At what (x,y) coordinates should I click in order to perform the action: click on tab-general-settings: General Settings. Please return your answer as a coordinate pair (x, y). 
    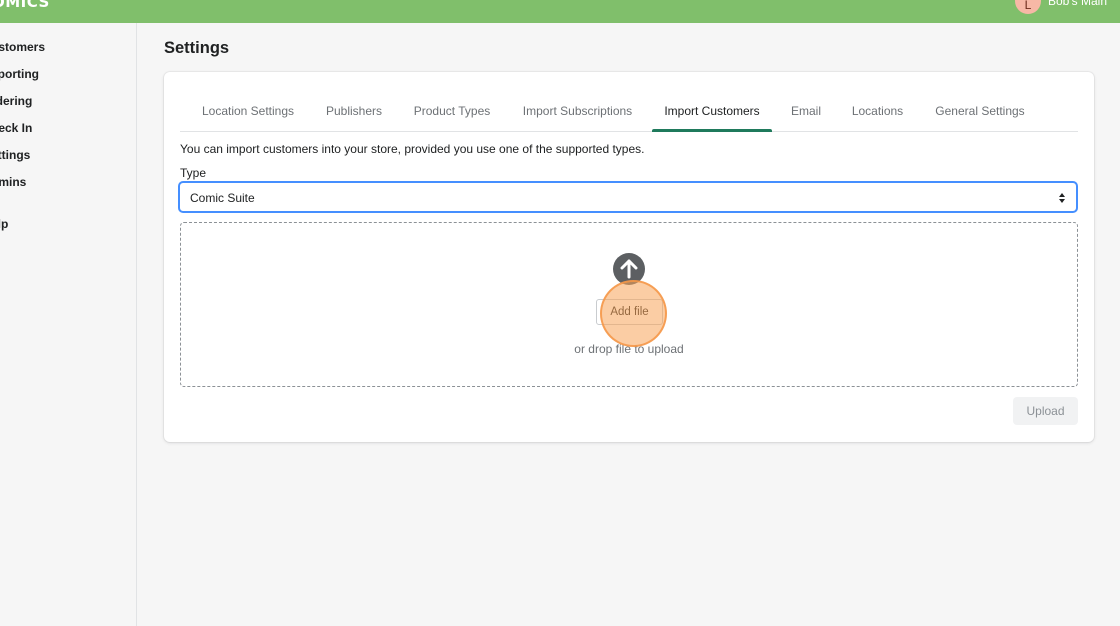
    Looking at the image, I should click on (980, 114).